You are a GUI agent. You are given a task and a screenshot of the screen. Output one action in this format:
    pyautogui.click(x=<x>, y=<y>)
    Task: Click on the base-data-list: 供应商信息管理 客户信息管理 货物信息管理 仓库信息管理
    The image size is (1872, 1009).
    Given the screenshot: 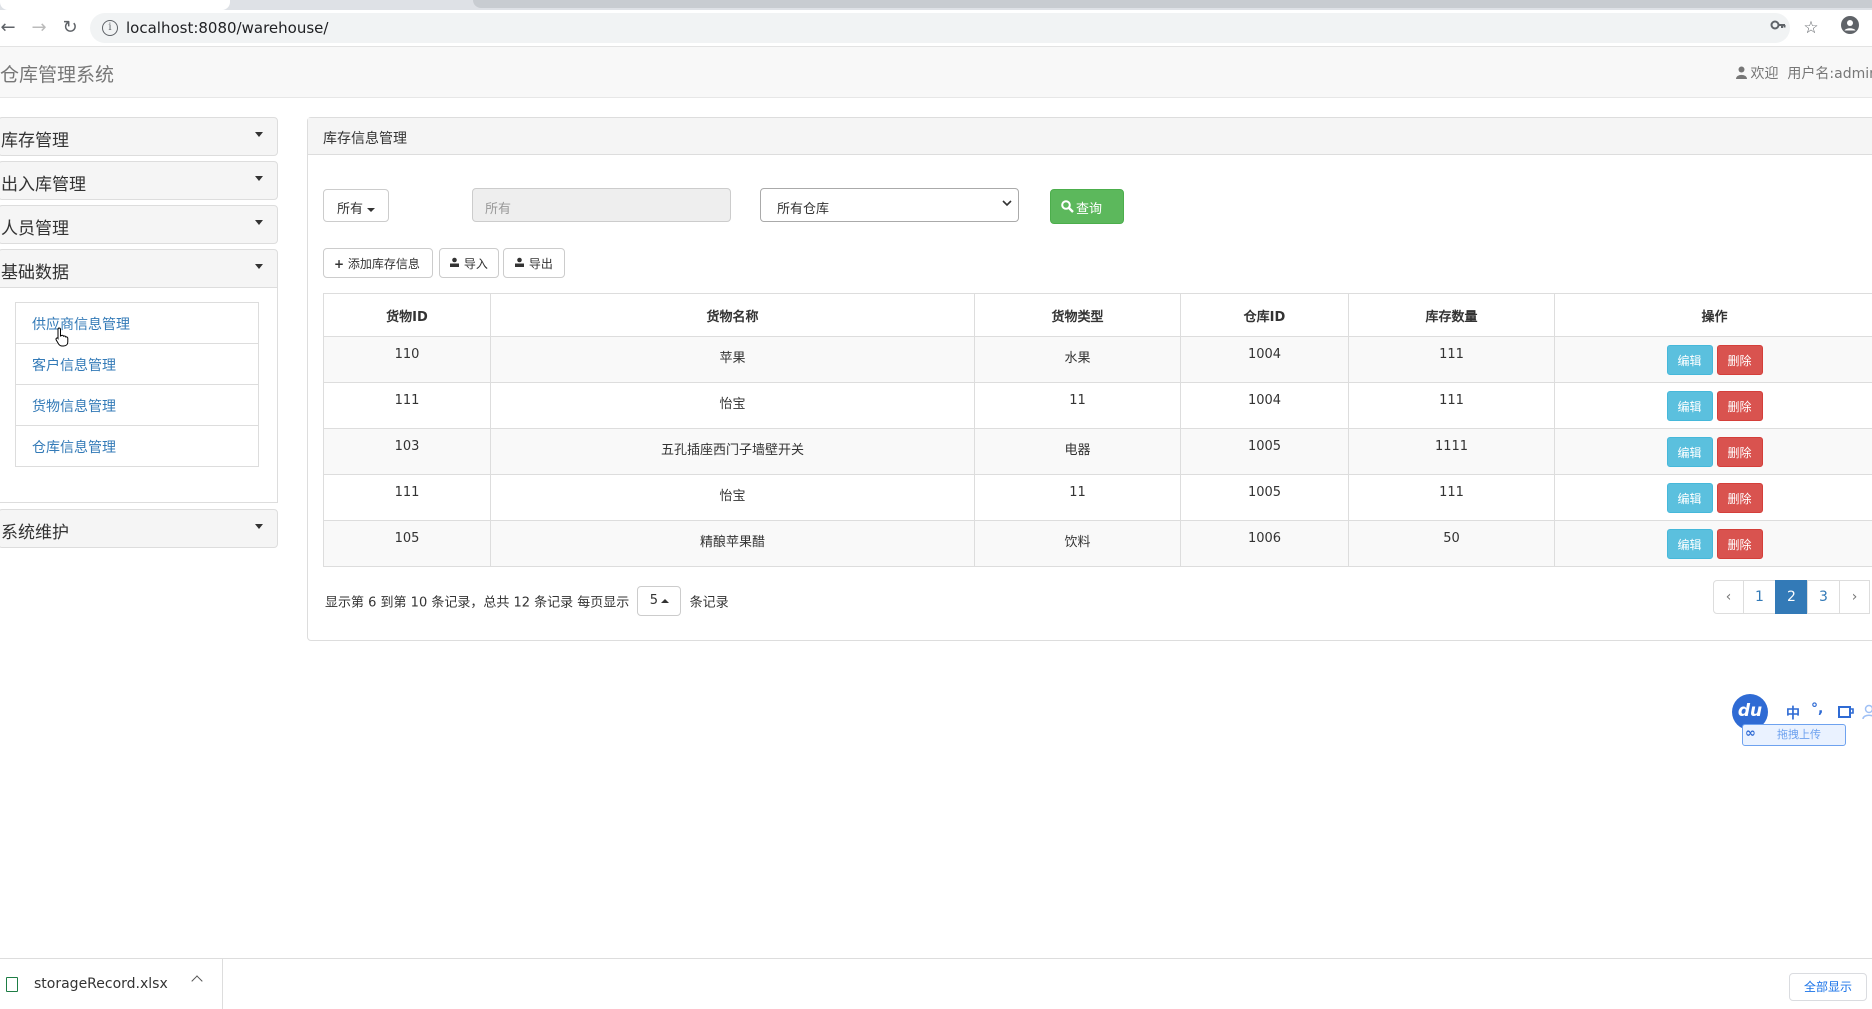 What is the action you would take?
    pyautogui.click(x=137, y=385)
    